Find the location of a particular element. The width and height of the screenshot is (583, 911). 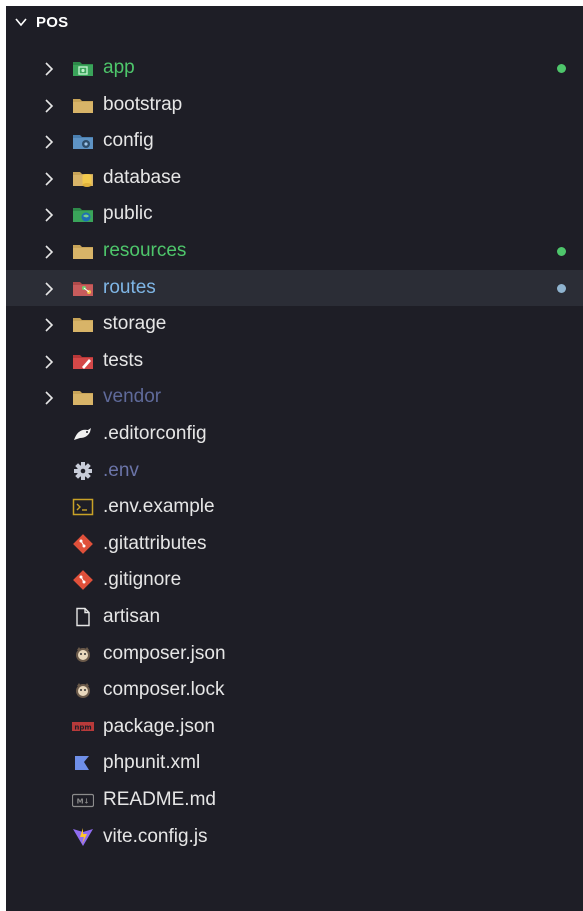

vite-icon is located at coordinates (83, 837).